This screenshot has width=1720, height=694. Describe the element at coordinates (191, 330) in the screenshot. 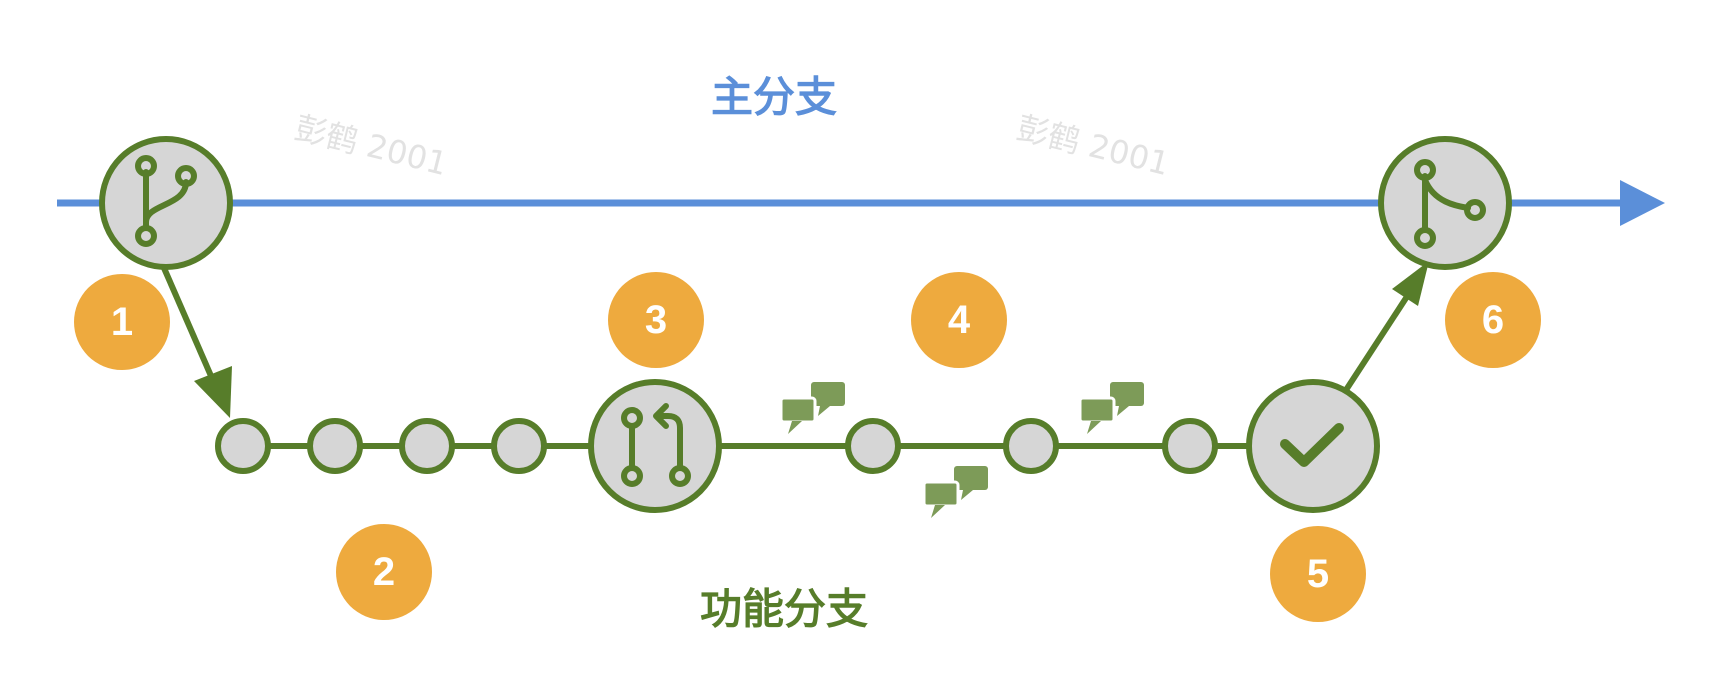

I see `branch-off-arrow` at that location.